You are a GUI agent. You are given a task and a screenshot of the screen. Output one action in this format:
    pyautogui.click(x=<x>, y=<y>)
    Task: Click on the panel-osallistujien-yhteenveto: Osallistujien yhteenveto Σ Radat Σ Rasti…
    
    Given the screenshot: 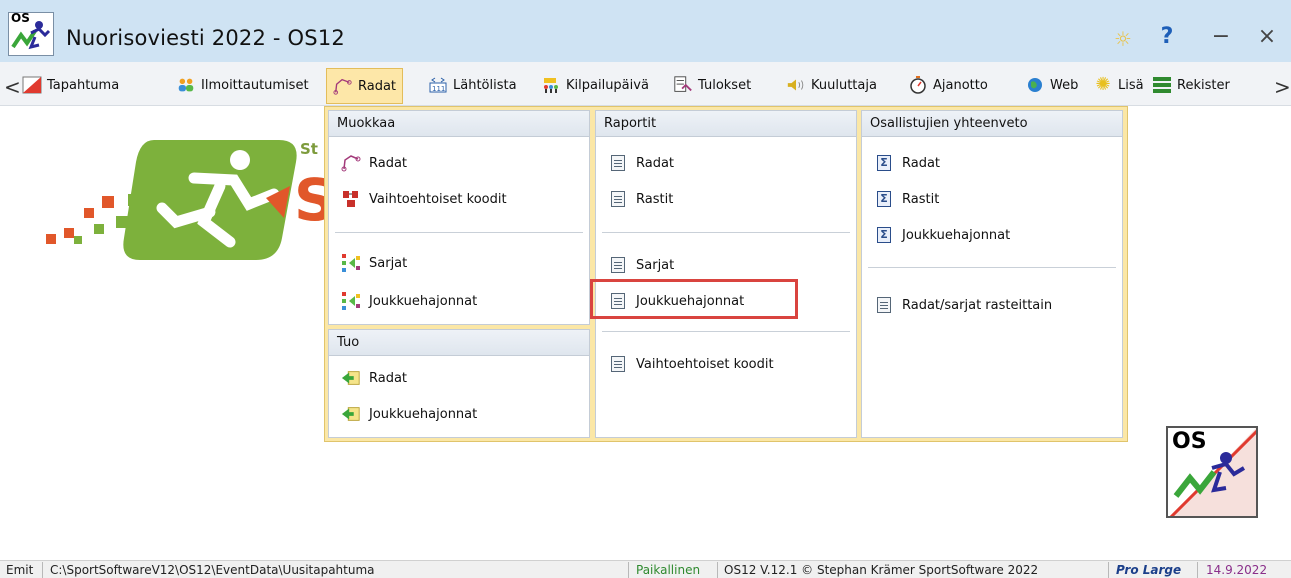 What is the action you would take?
    pyautogui.click(x=992, y=274)
    